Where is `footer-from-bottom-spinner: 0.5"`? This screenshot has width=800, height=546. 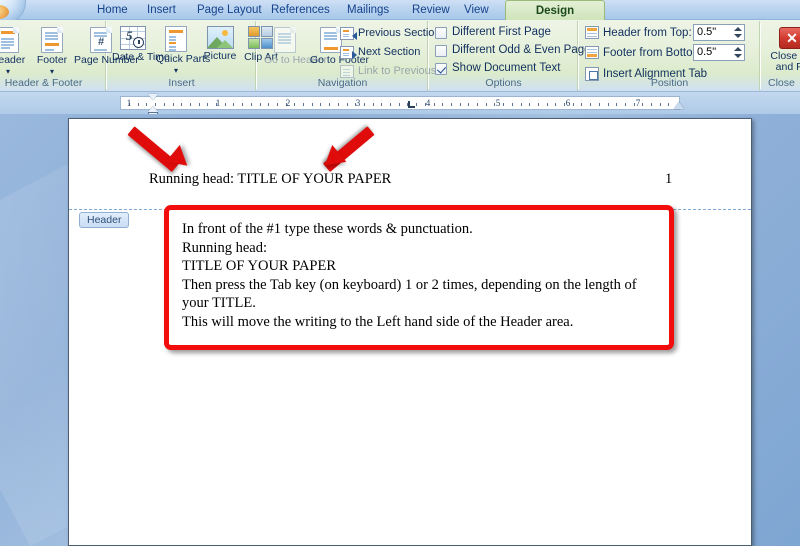 footer-from-bottom-spinner: 0.5" is located at coordinates (719, 52).